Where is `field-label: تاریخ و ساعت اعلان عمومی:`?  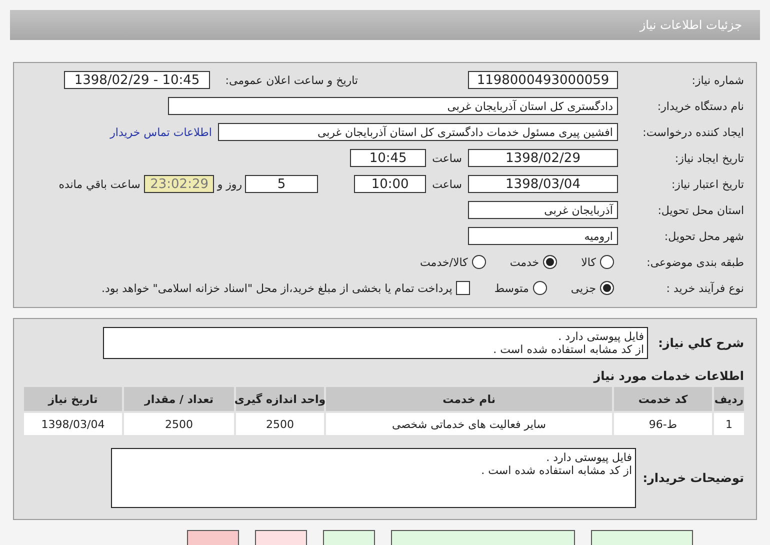
field-label: تاریخ و ساعت اعلان عمومی: is located at coordinates (291, 80).